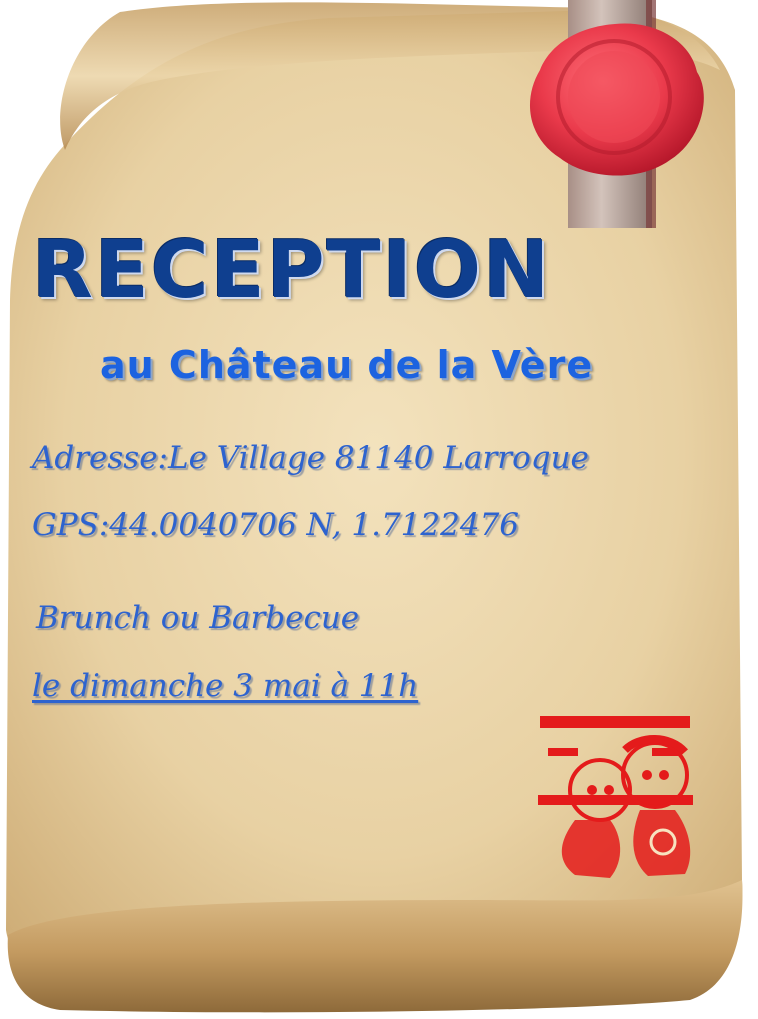 The height and width of the screenshot is (1019, 758). Describe the element at coordinates (310, 458) in the screenshot. I see `address-line: Adresse:Le Village 81140 Larroque` at that location.